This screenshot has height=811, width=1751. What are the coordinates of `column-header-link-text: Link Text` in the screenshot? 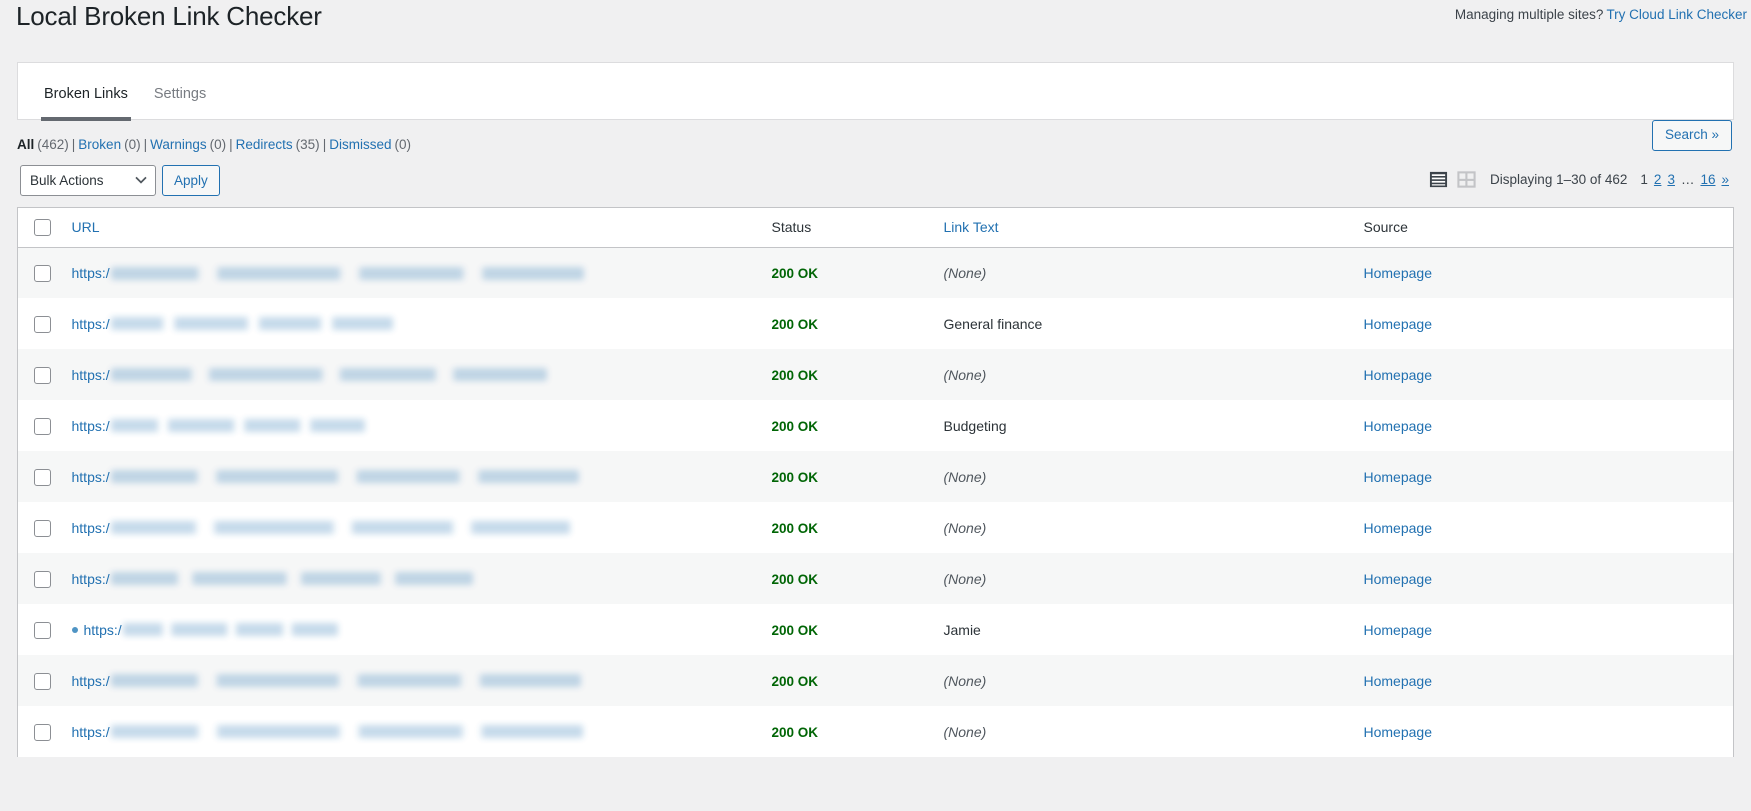 It's located at (1143, 227).